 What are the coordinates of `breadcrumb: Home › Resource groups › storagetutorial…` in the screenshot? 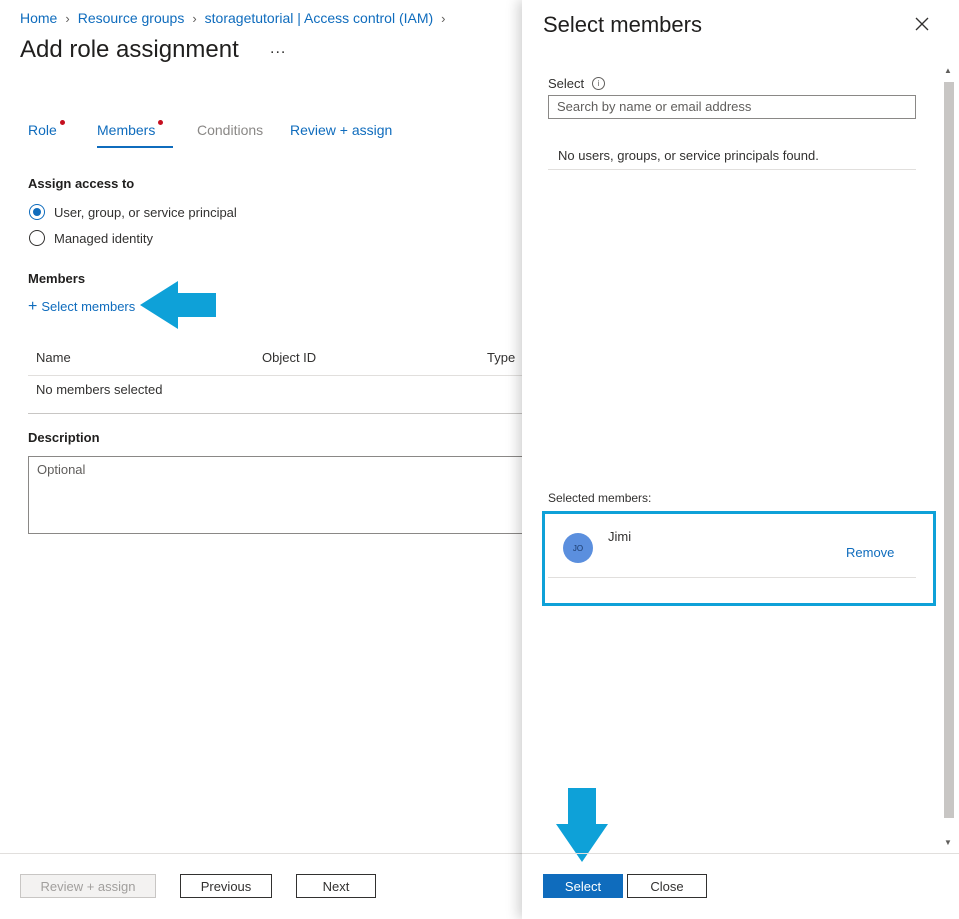 It's located at (237, 18).